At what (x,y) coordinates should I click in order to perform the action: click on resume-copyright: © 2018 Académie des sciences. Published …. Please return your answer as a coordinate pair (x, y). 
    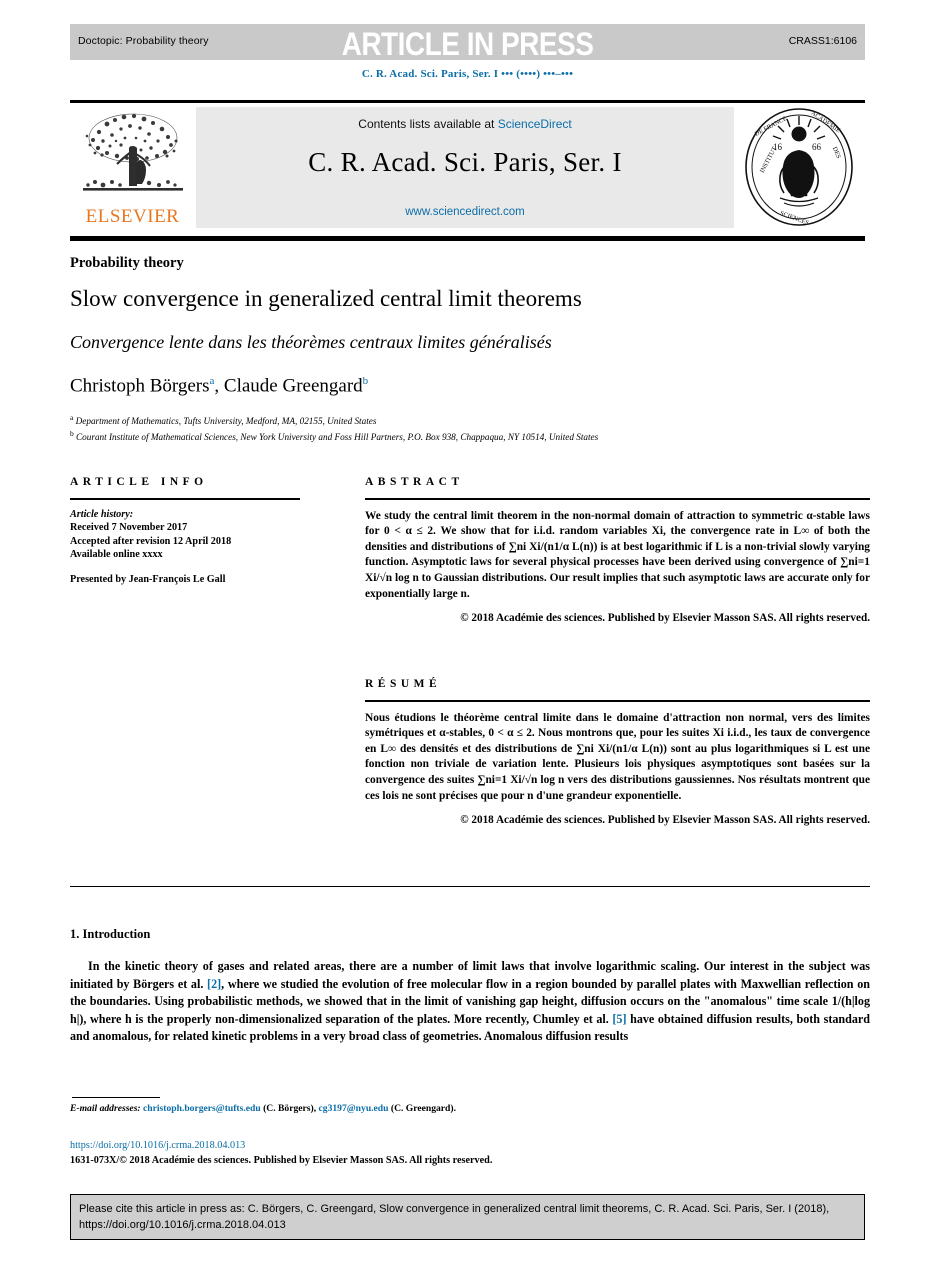
    Looking at the image, I should click on (665, 820).